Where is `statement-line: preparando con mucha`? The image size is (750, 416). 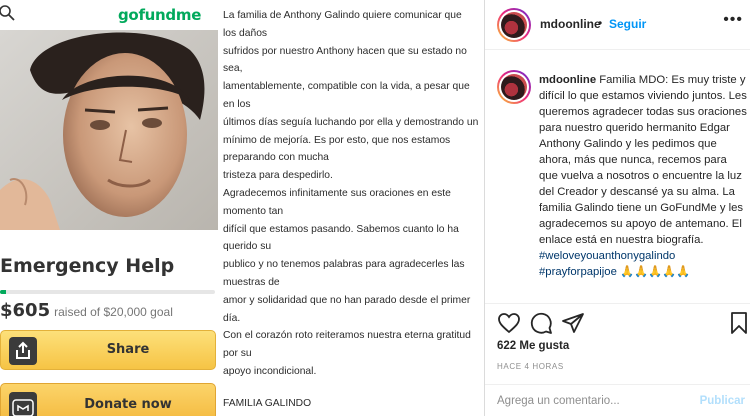
statement-line: preparando con mucha is located at coordinates (276, 158).